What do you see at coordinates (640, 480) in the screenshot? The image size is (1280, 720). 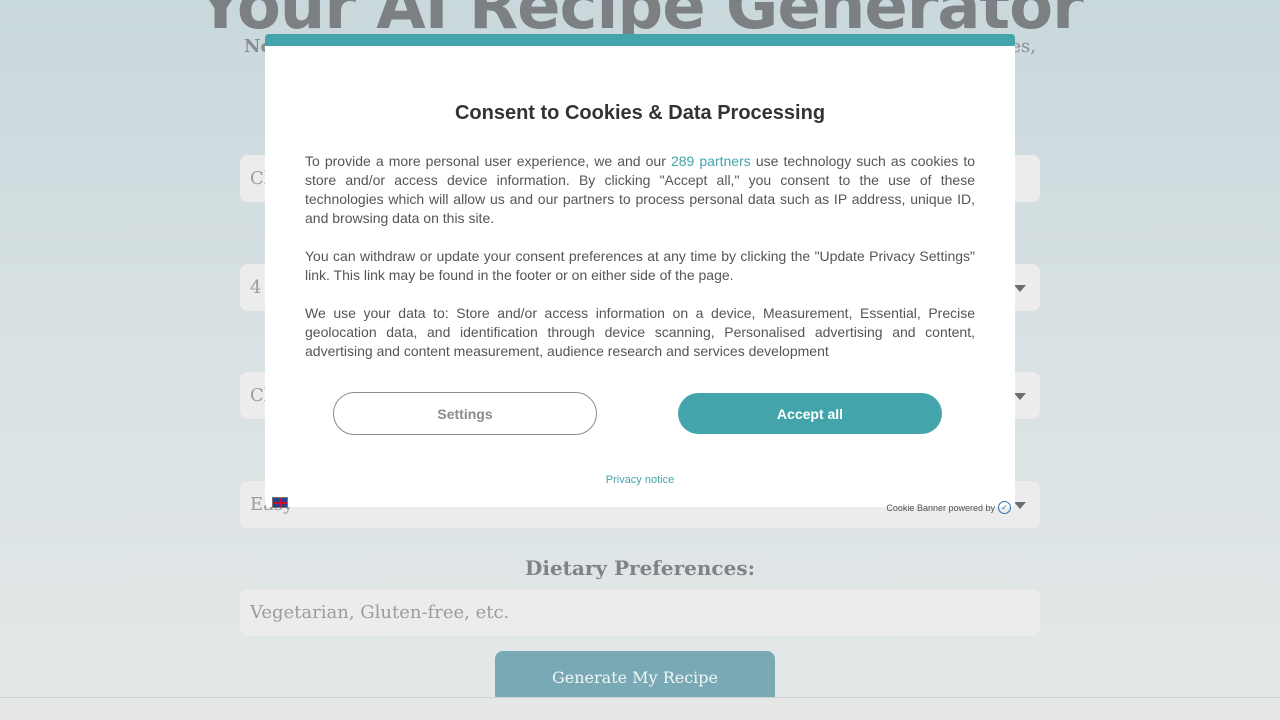 I see `privacy-notice-link: Privacy notice` at bounding box center [640, 480].